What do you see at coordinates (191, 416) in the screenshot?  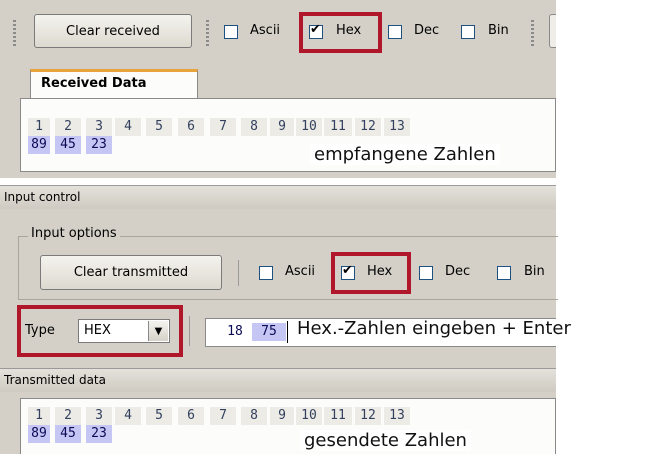 I see `transmitted-index-cell: 6` at bounding box center [191, 416].